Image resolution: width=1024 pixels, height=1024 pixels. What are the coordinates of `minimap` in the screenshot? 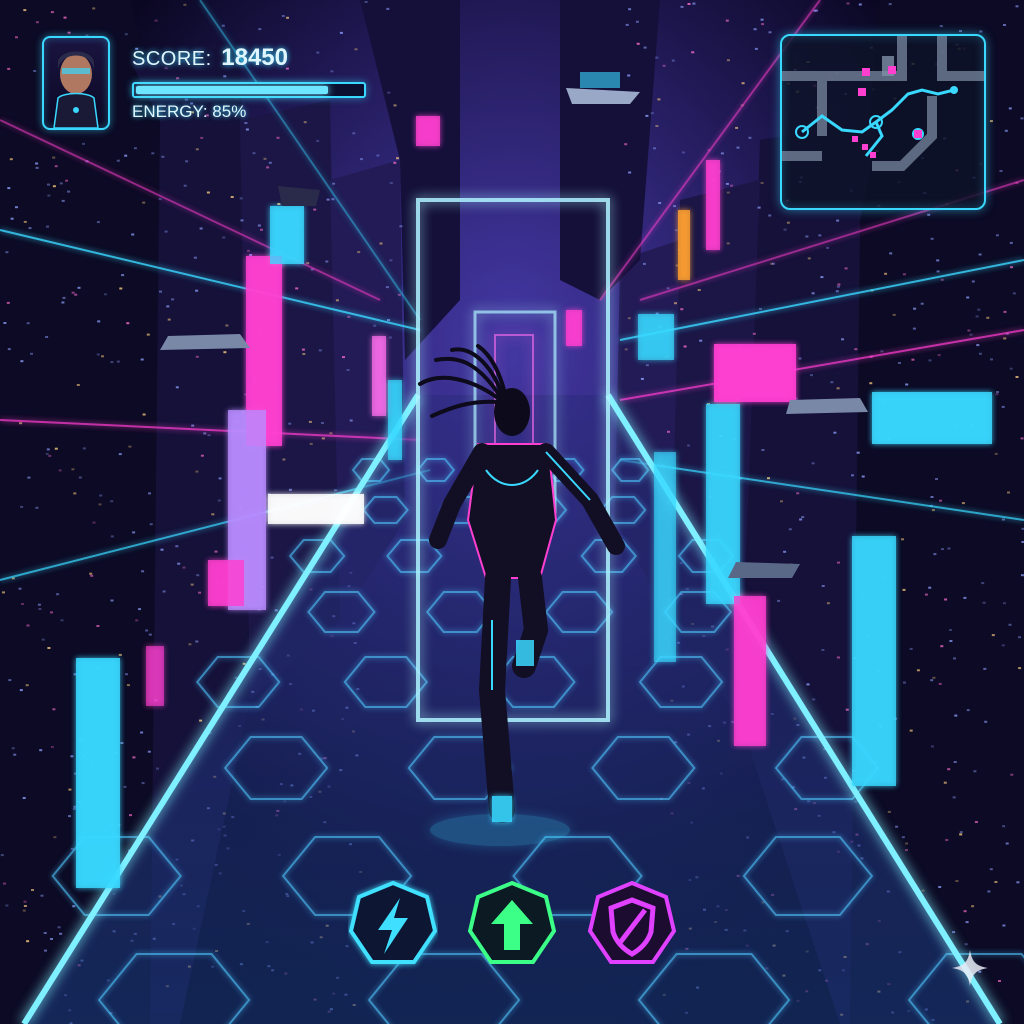 It's located at (883, 122).